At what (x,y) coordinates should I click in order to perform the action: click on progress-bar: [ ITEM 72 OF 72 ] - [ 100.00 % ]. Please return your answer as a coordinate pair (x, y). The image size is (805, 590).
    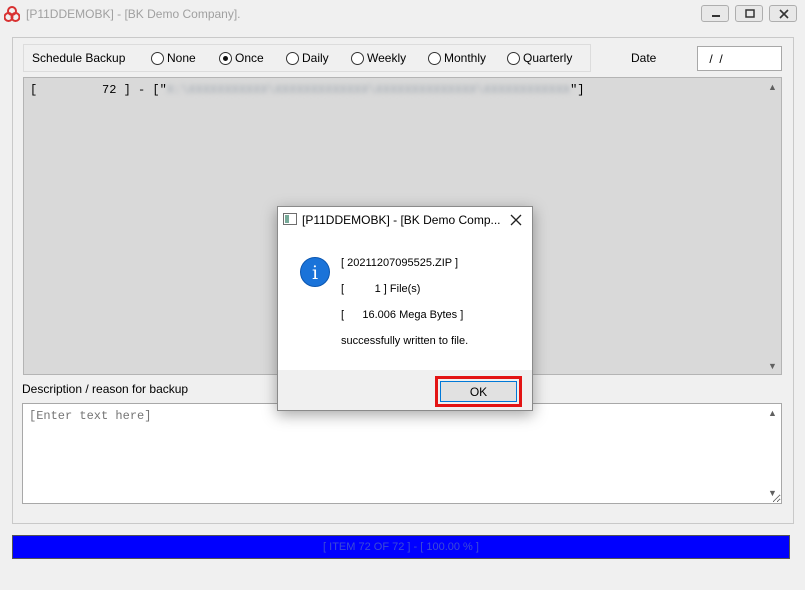
    Looking at the image, I should click on (401, 547).